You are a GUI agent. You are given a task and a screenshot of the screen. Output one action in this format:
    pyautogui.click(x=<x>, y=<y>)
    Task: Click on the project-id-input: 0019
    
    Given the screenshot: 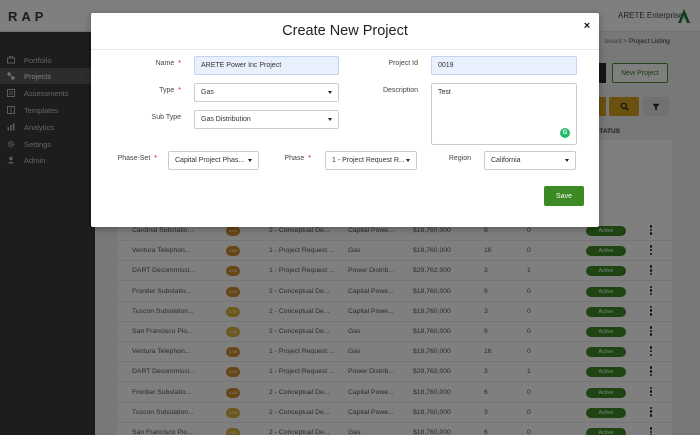 What is the action you would take?
    pyautogui.click(x=504, y=65)
    